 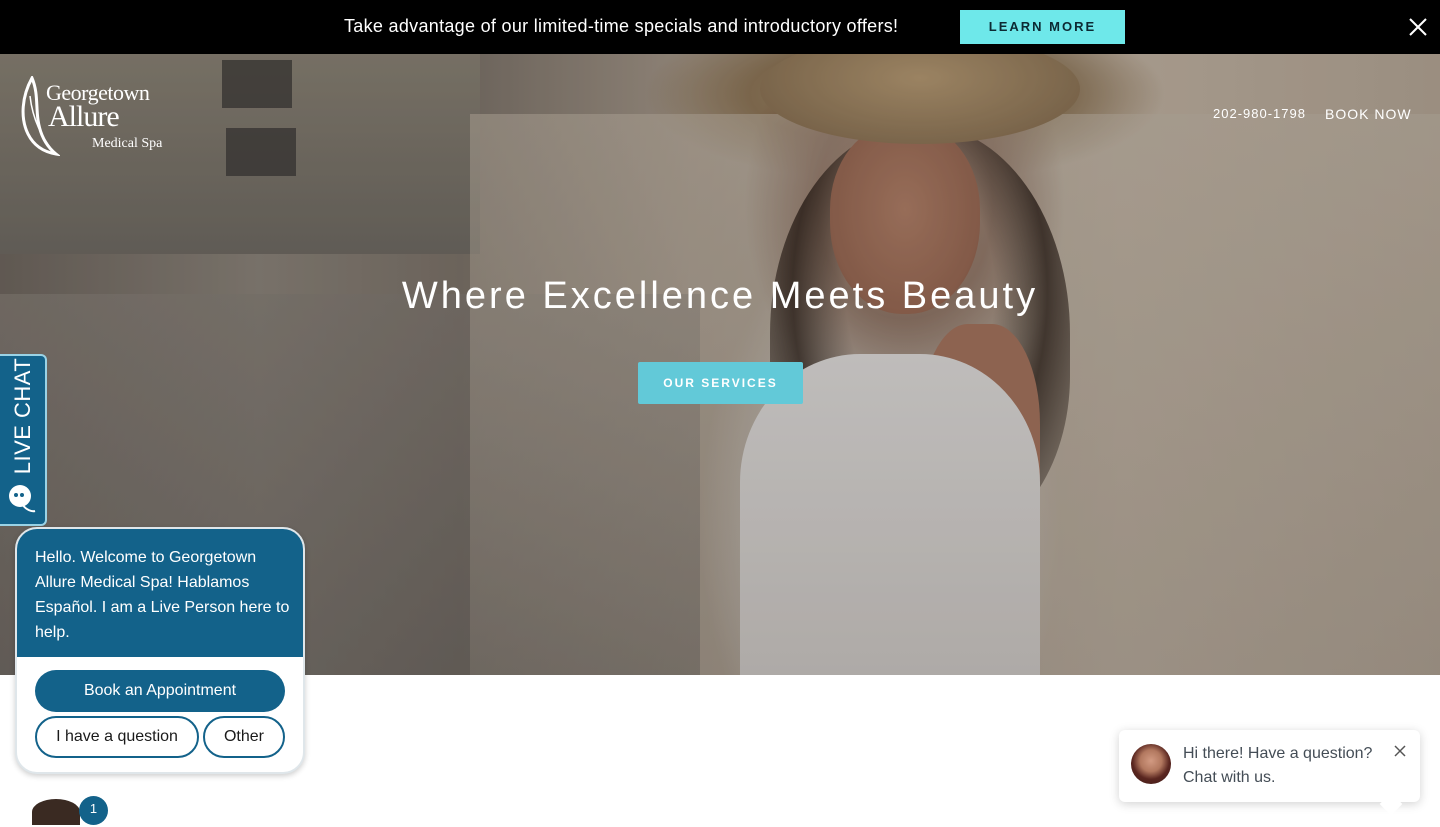 What do you see at coordinates (127, 143) in the screenshot?
I see `logo-text-medical-spa: Medical Spa` at bounding box center [127, 143].